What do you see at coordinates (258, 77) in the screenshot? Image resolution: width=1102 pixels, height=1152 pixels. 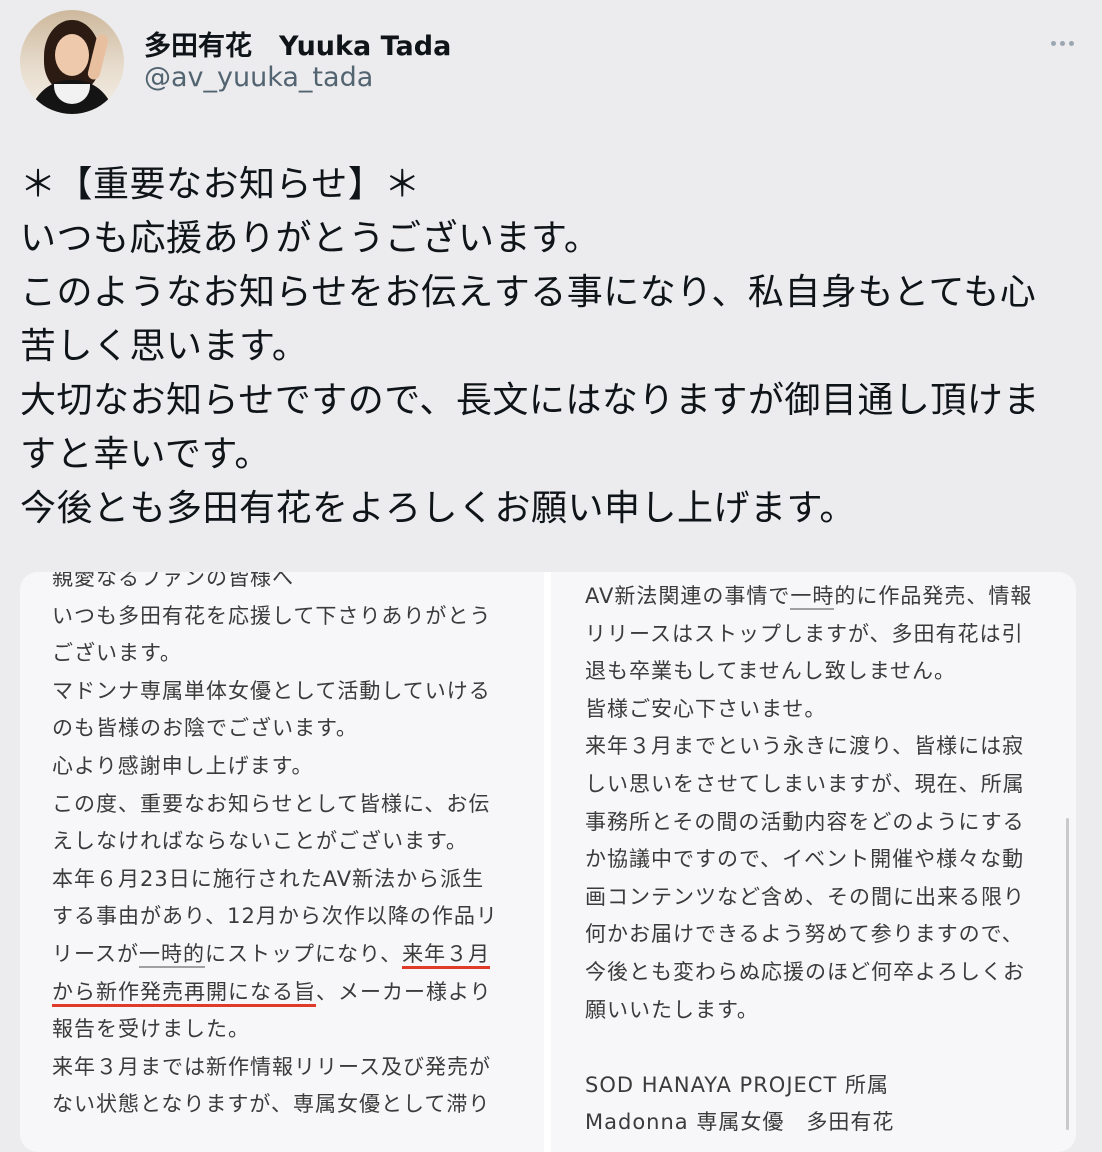 I see `author-handle: @av_yuuka_tada` at bounding box center [258, 77].